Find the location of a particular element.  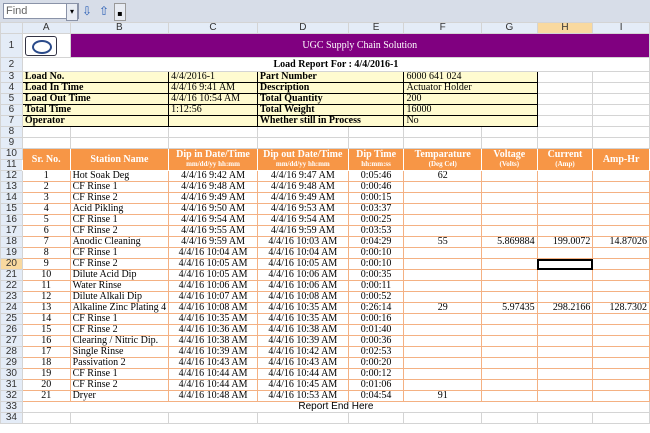

row-header-24: 24 is located at coordinates (11, 308).